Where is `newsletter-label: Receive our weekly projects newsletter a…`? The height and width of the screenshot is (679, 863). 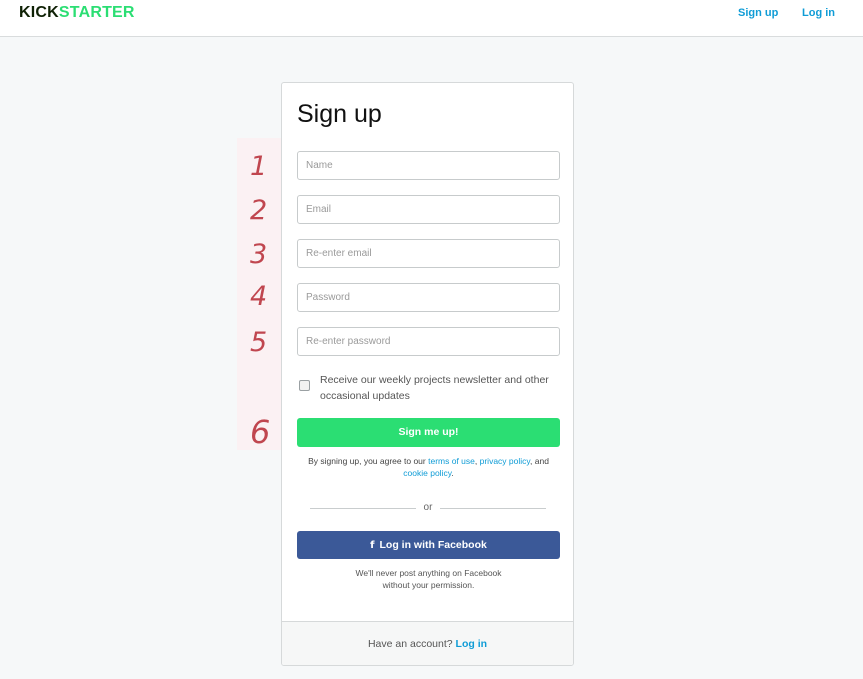 newsletter-label: Receive our weekly projects newsletter a… is located at coordinates (440, 388).